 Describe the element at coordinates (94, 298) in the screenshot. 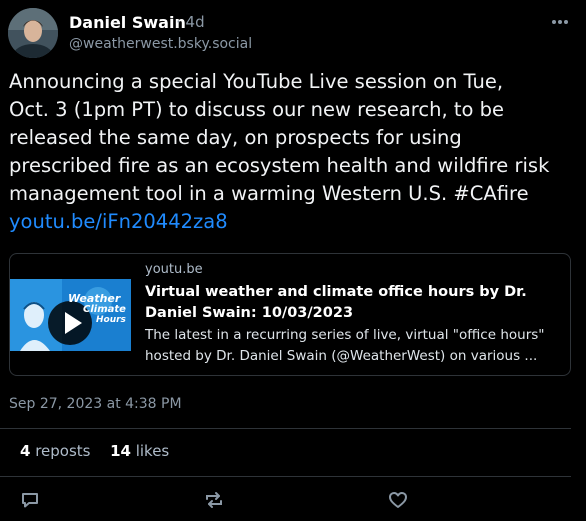

I see `thumbnail-caption: Weather` at that location.